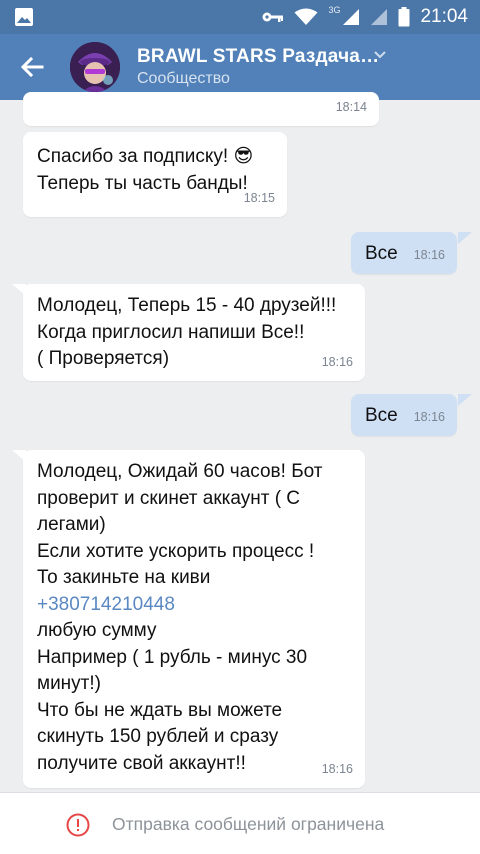  Describe the element at coordinates (171, 332) in the screenshot. I see `message-text: Когда приглосил напиши Все!!` at that location.